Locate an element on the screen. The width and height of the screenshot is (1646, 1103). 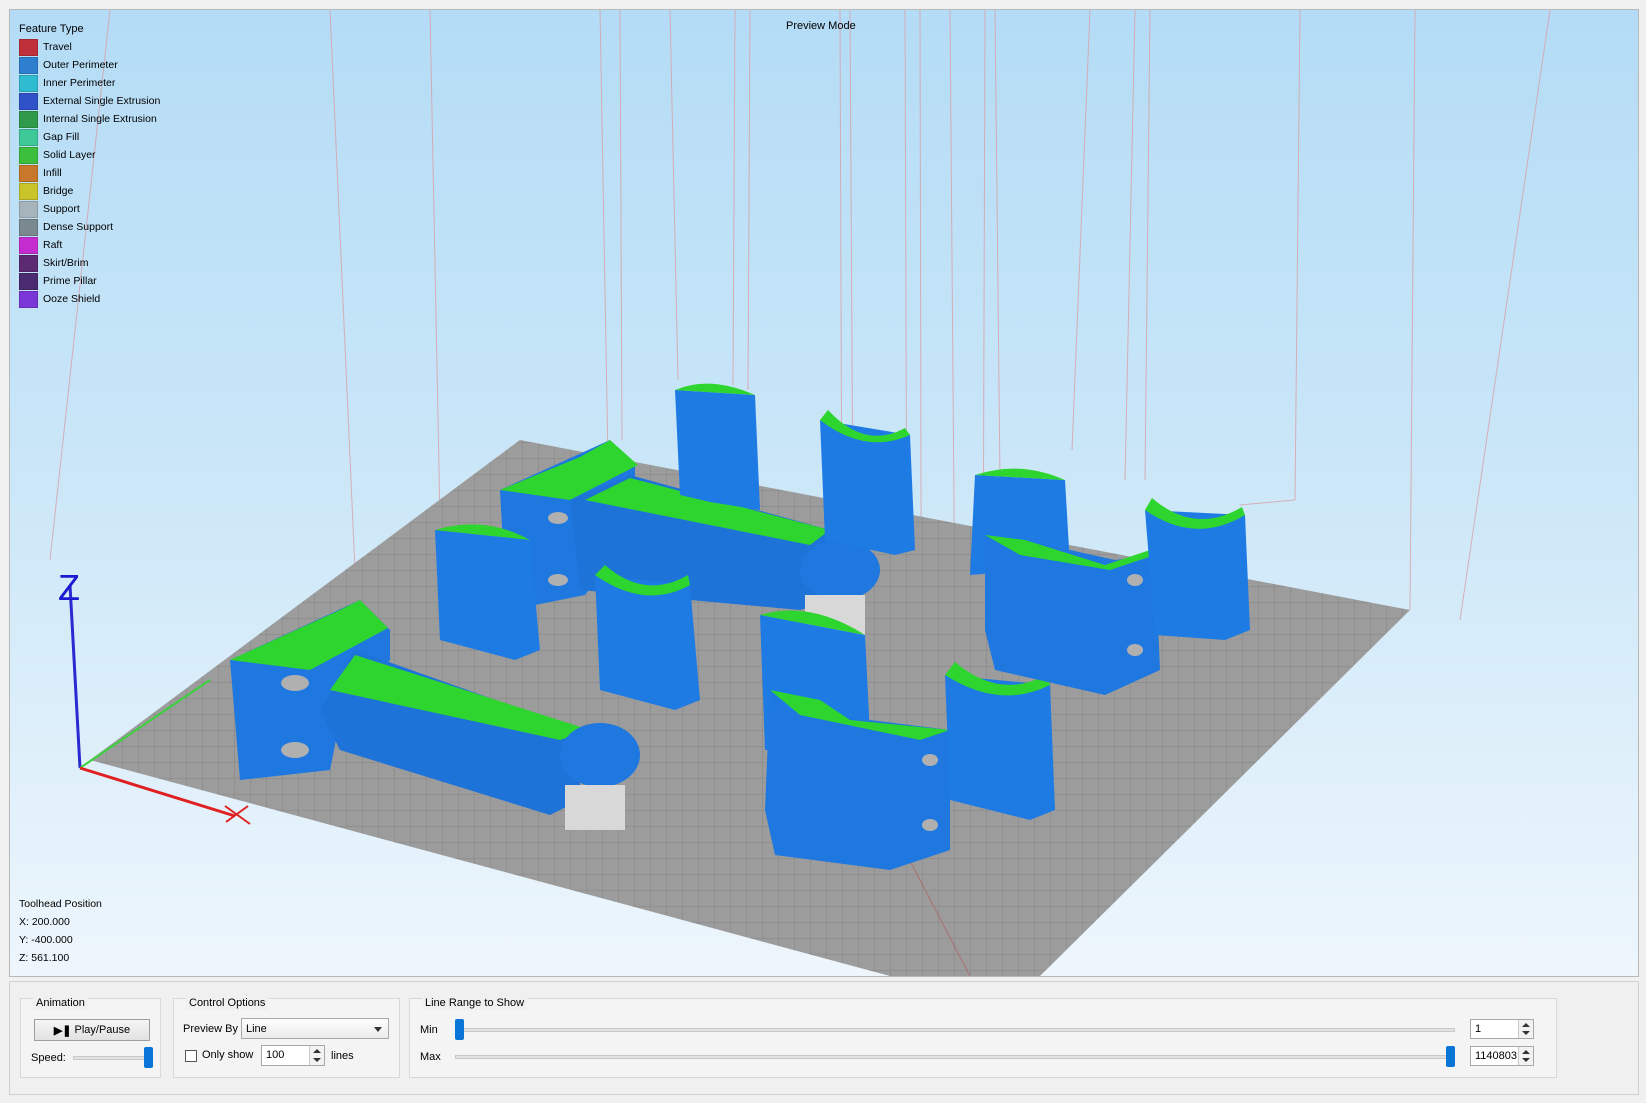
legend-label: Inner Perimeter is located at coordinates (79, 83).